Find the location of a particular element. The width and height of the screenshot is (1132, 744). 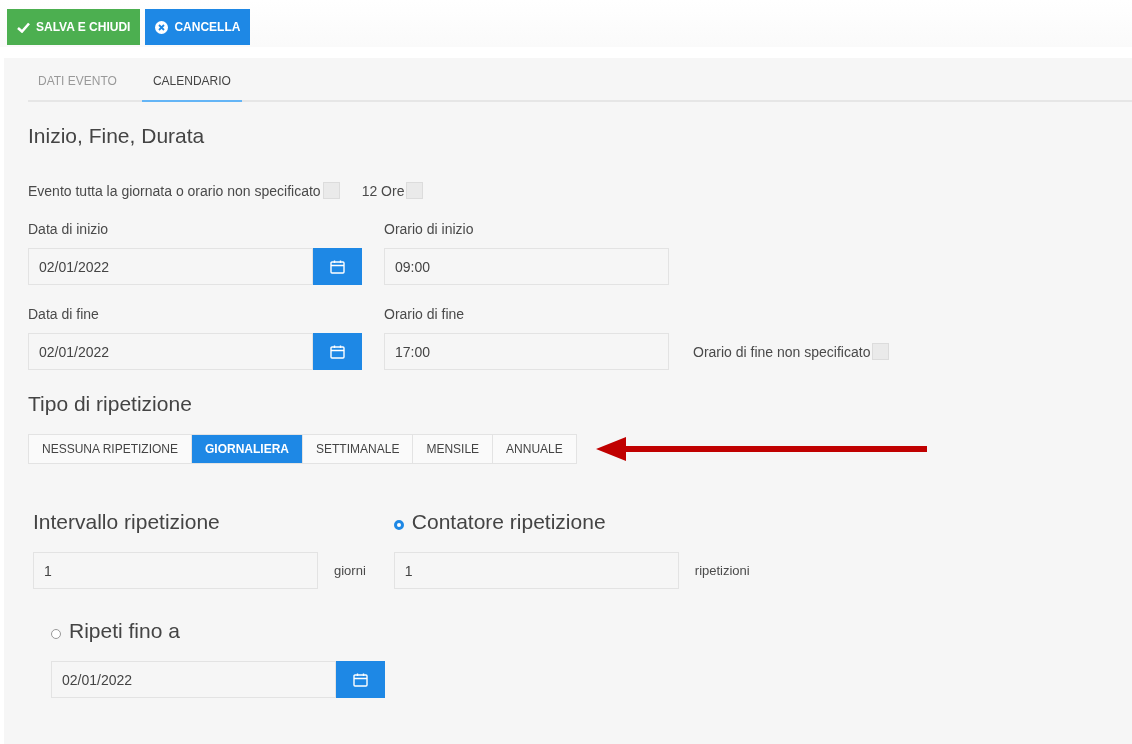

unit-label: ripetizioni is located at coordinates (722, 570).